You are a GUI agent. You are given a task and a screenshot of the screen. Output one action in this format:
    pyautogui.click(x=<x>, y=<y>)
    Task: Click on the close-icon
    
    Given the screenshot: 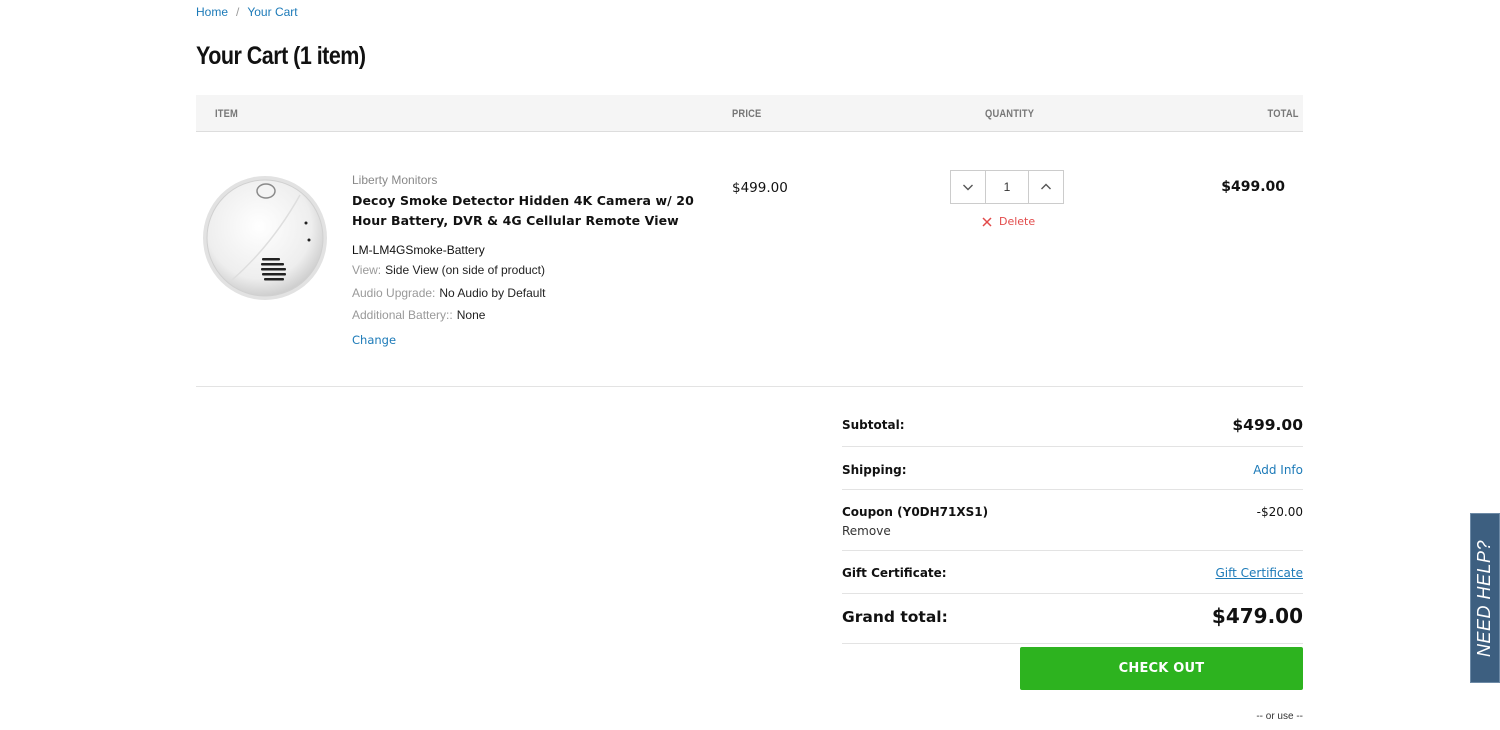 What is the action you would take?
    pyautogui.click(x=987, y=221)
    